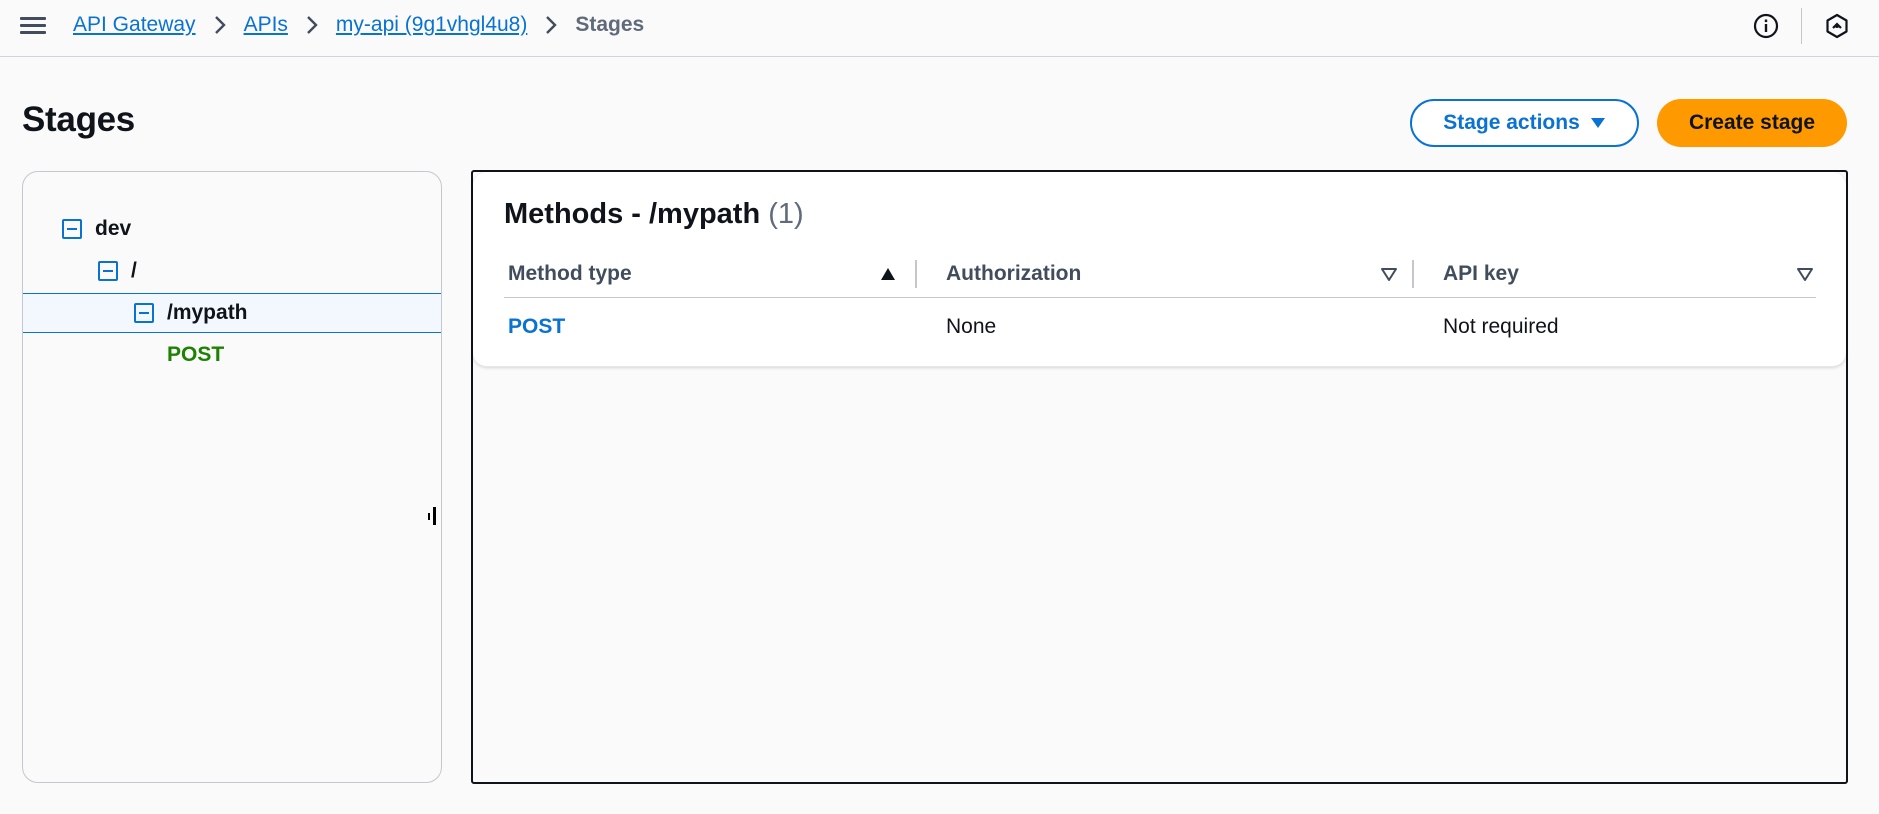  I want to click on create-stage-button: Create stage, so click(1752, 123).